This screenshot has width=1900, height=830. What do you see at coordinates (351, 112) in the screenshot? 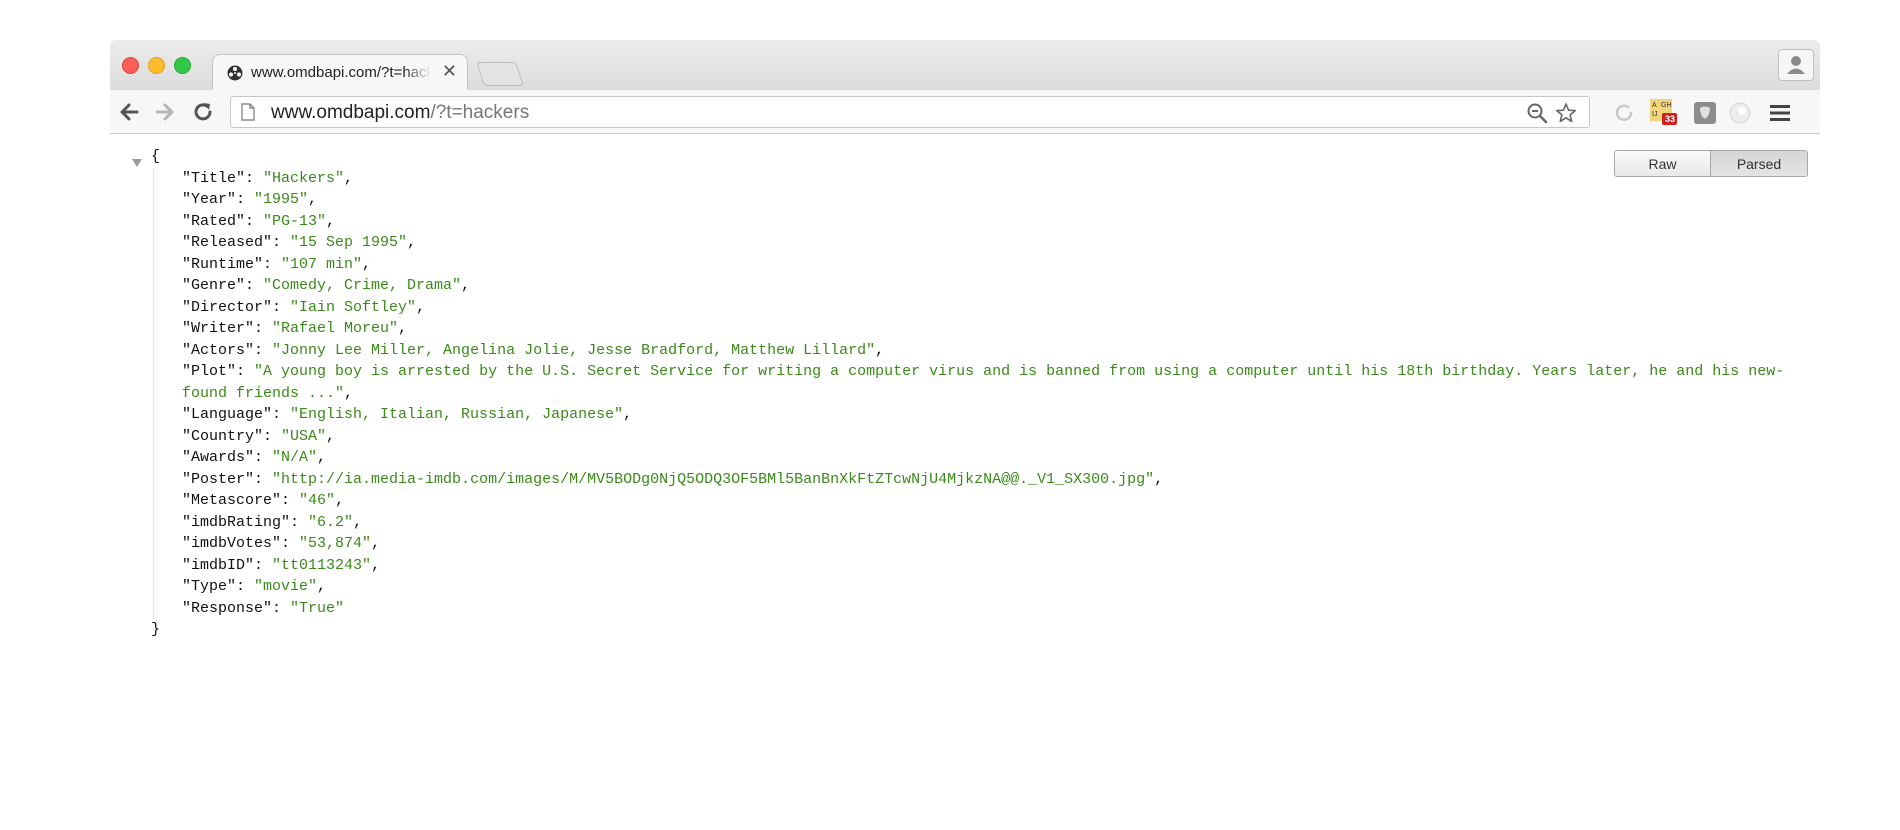
I see `url-host: www.omdbapi.com` at bounding box center [351, 112].